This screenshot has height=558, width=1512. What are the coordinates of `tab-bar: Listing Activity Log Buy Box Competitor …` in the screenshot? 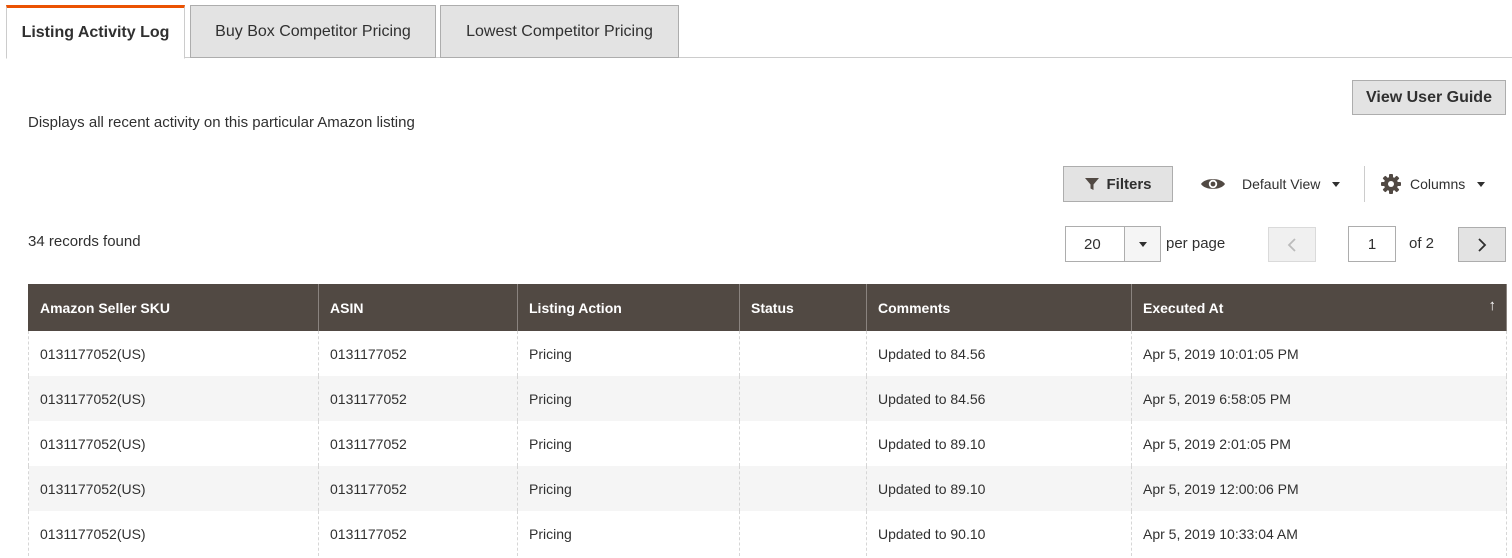 It's located at (759, 32).